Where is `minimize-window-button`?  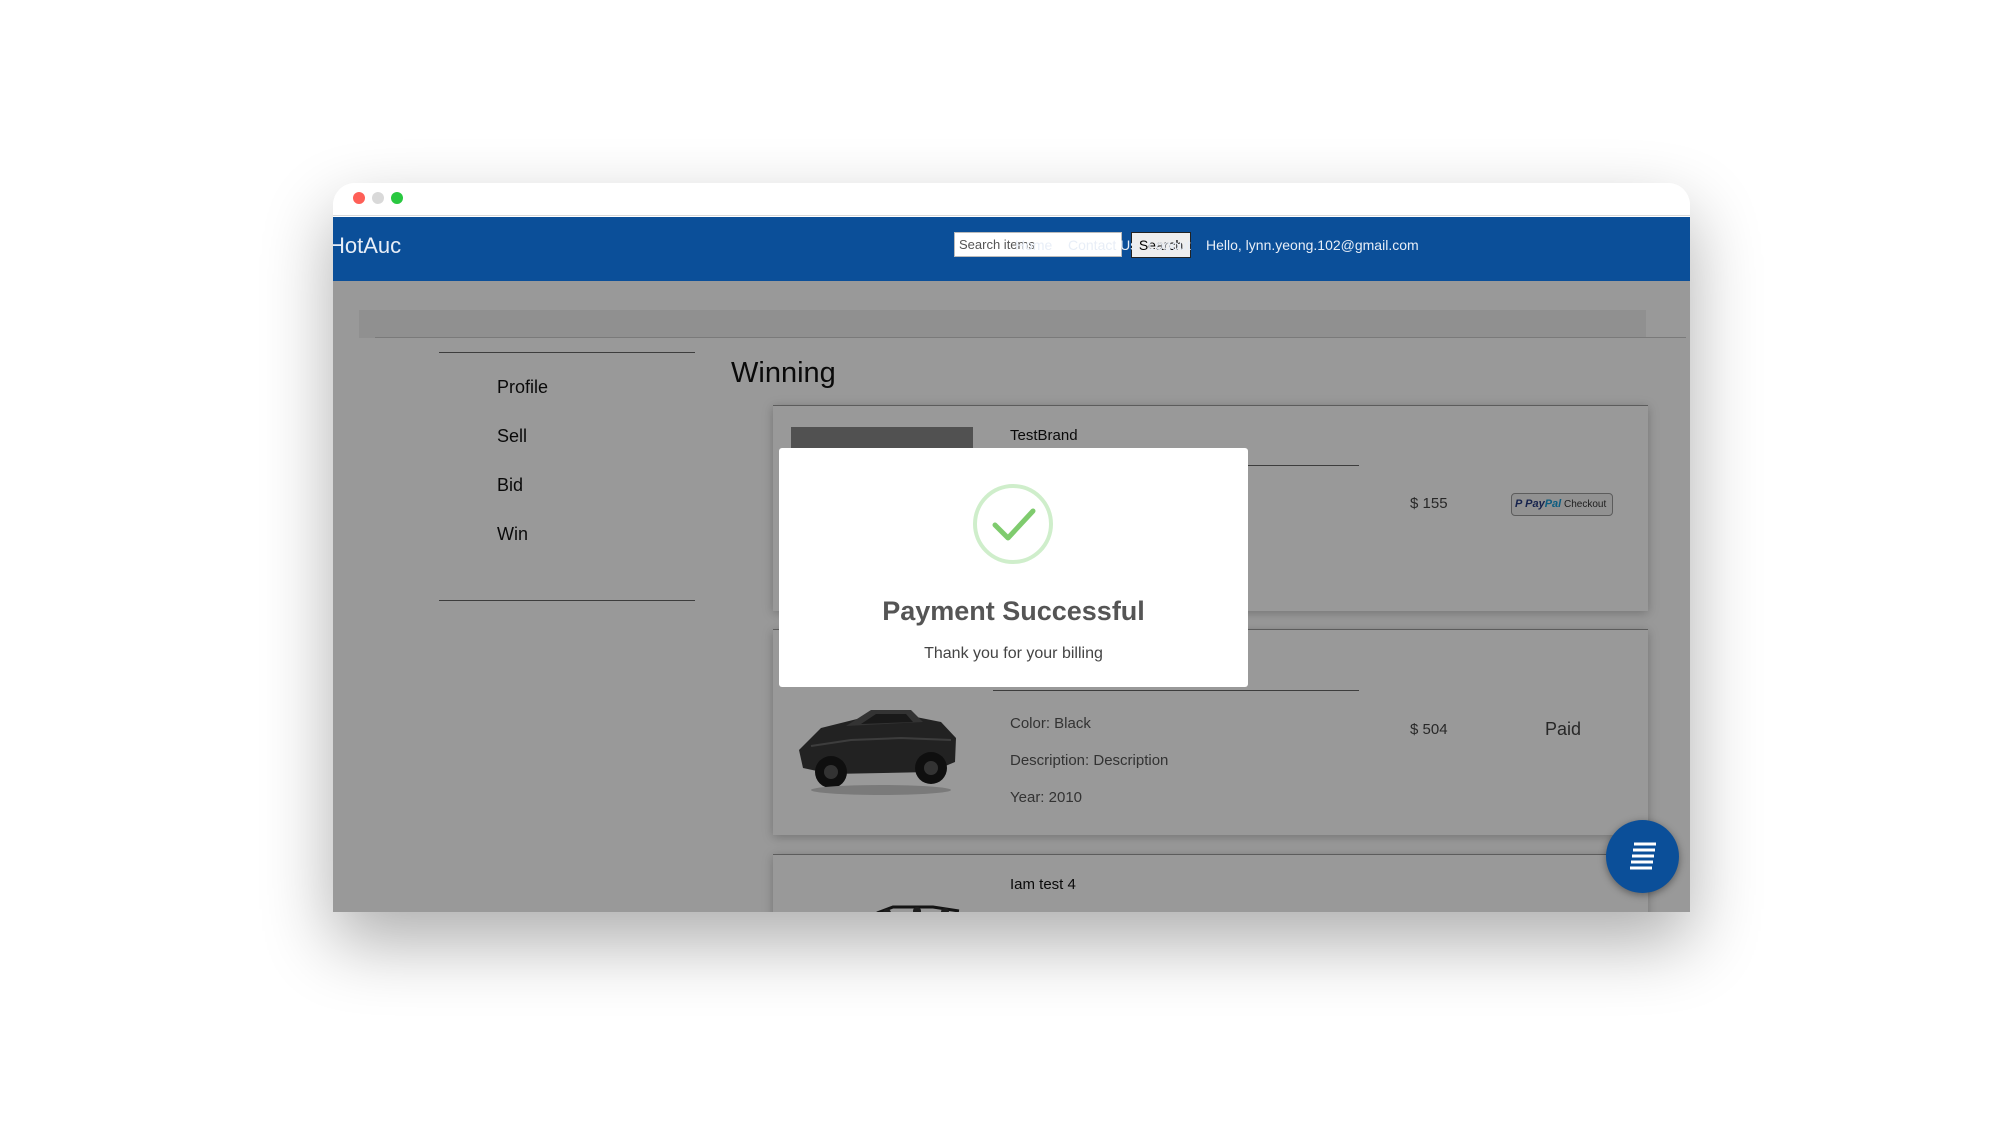 minimize-window-button is located at coordinates (378, 198).